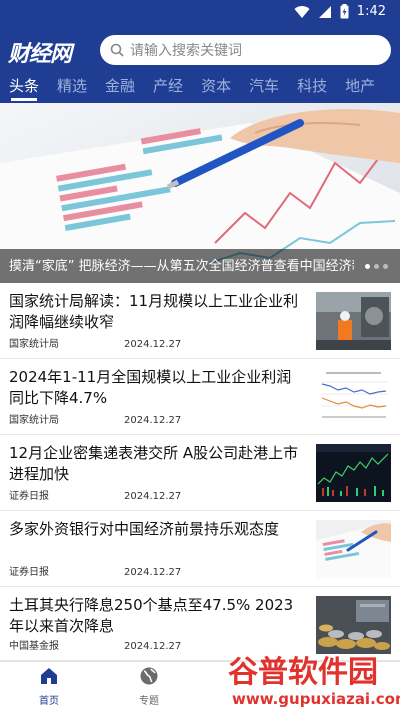  I want to click on news-title: 12月企业密集递表港交所 A股公司赴港上市进程加快, so click(154, 463).